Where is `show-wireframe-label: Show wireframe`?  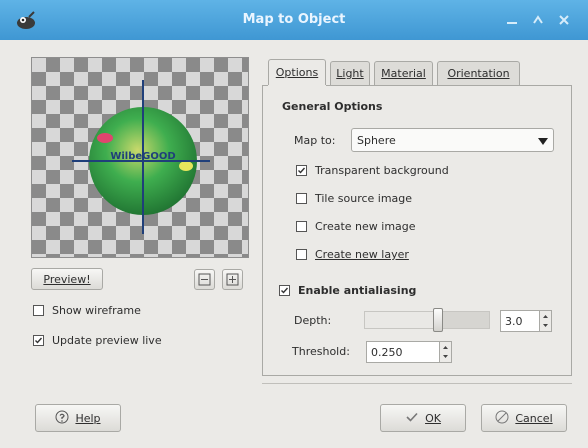 show-wireframe-label: Show wireframe is located at coordinates (96, 310).